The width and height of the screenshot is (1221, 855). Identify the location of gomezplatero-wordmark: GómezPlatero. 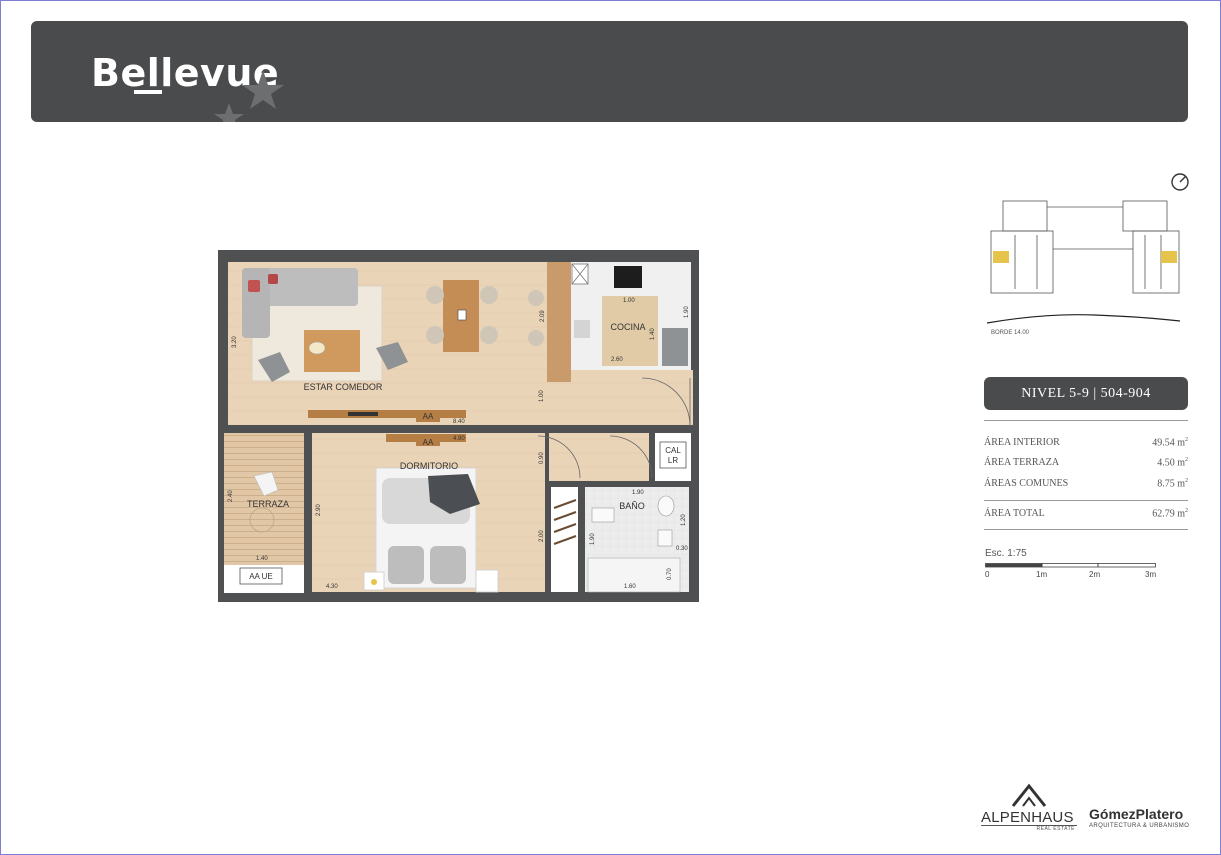
(1136, 814).